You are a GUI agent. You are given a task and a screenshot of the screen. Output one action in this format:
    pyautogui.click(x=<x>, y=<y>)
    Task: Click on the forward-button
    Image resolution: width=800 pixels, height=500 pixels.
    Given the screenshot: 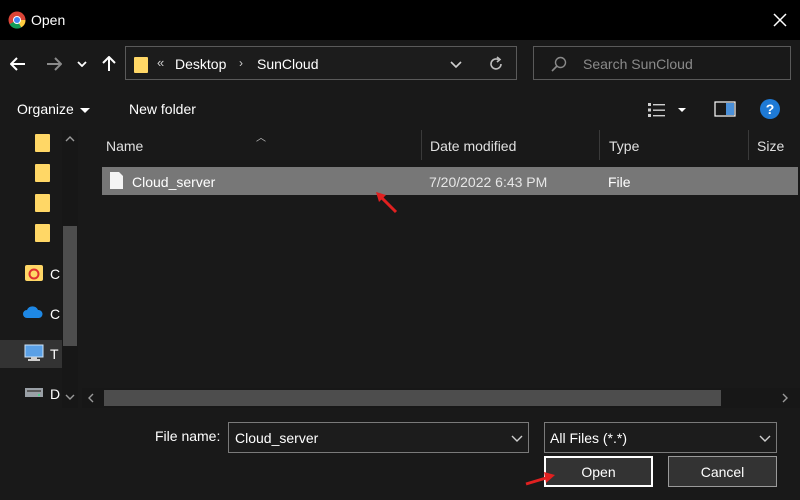 What is the action you would take?
    pyautogui.click(x=54, y=64)
    